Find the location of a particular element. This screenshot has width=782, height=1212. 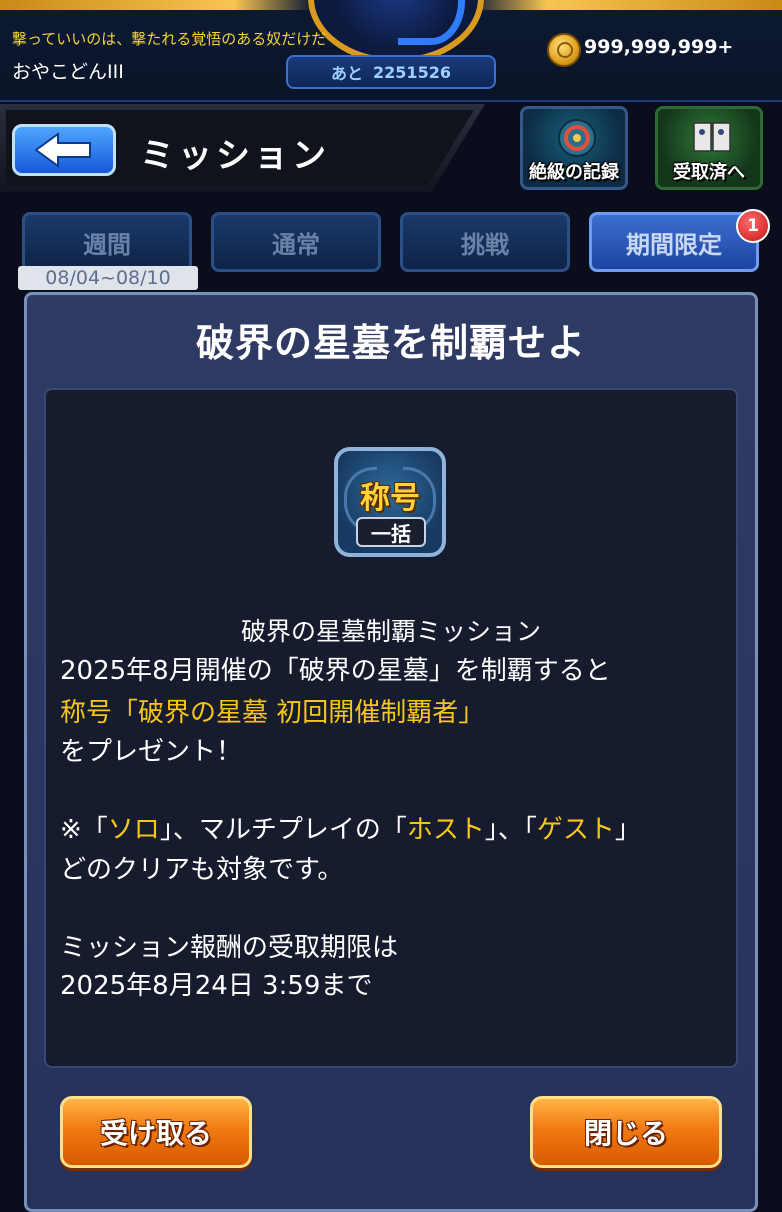

received-button: 受取済へ is located at coordinates (709, 148).